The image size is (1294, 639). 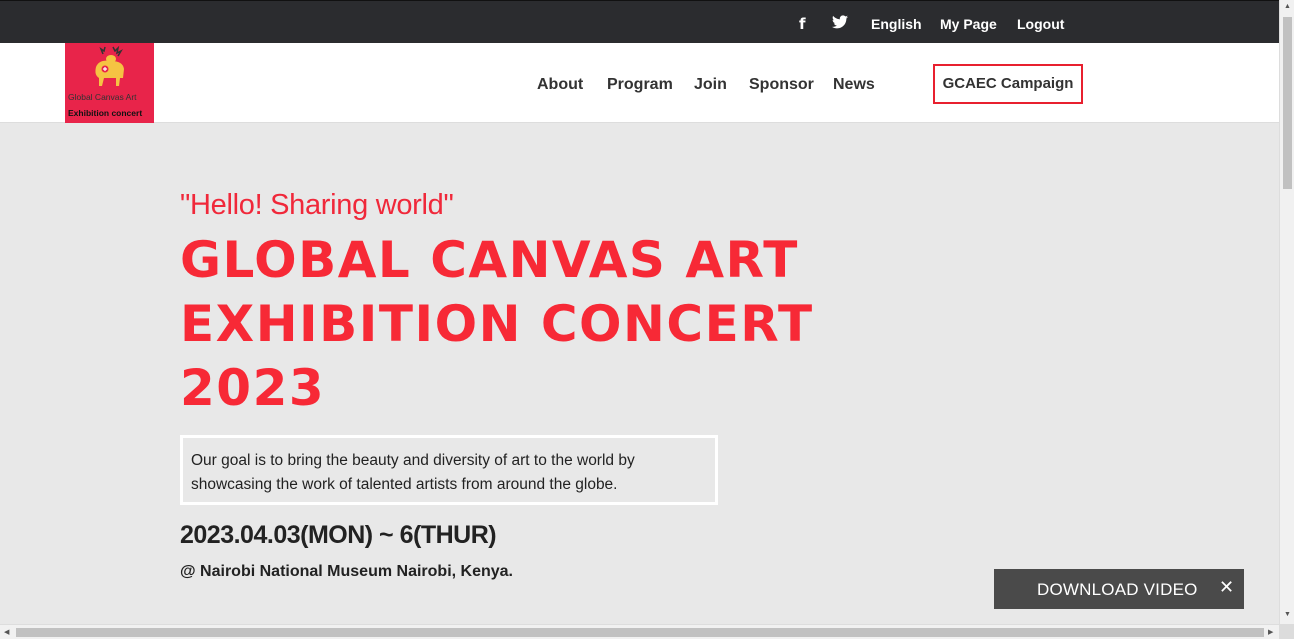 I want to click on hero-subtitle: "Hello! Sharing world", so click(x=317, y=205).